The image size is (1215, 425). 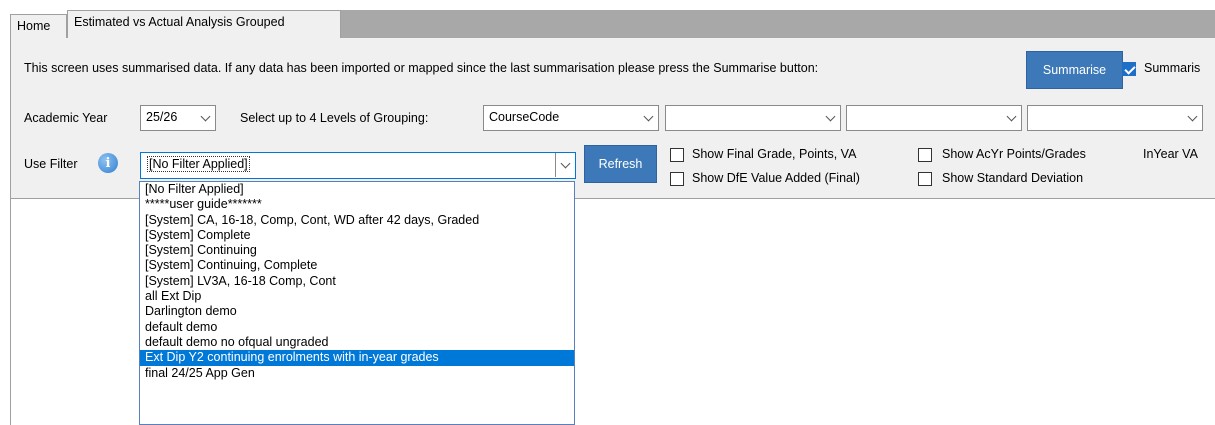 I want to click on filter-value: [No Filter Applied], so click(x=198, y=164).